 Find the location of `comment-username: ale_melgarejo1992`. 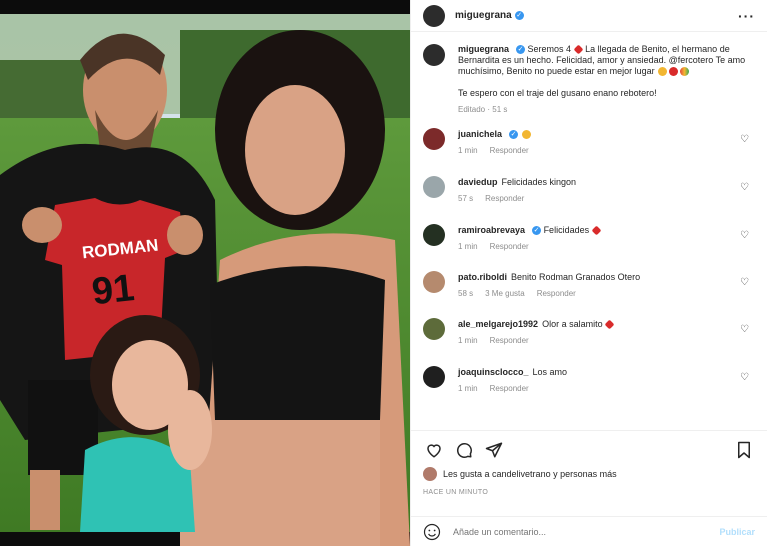

comment-username: ale_melgarejo1992 is located at coordinates (498, 324).